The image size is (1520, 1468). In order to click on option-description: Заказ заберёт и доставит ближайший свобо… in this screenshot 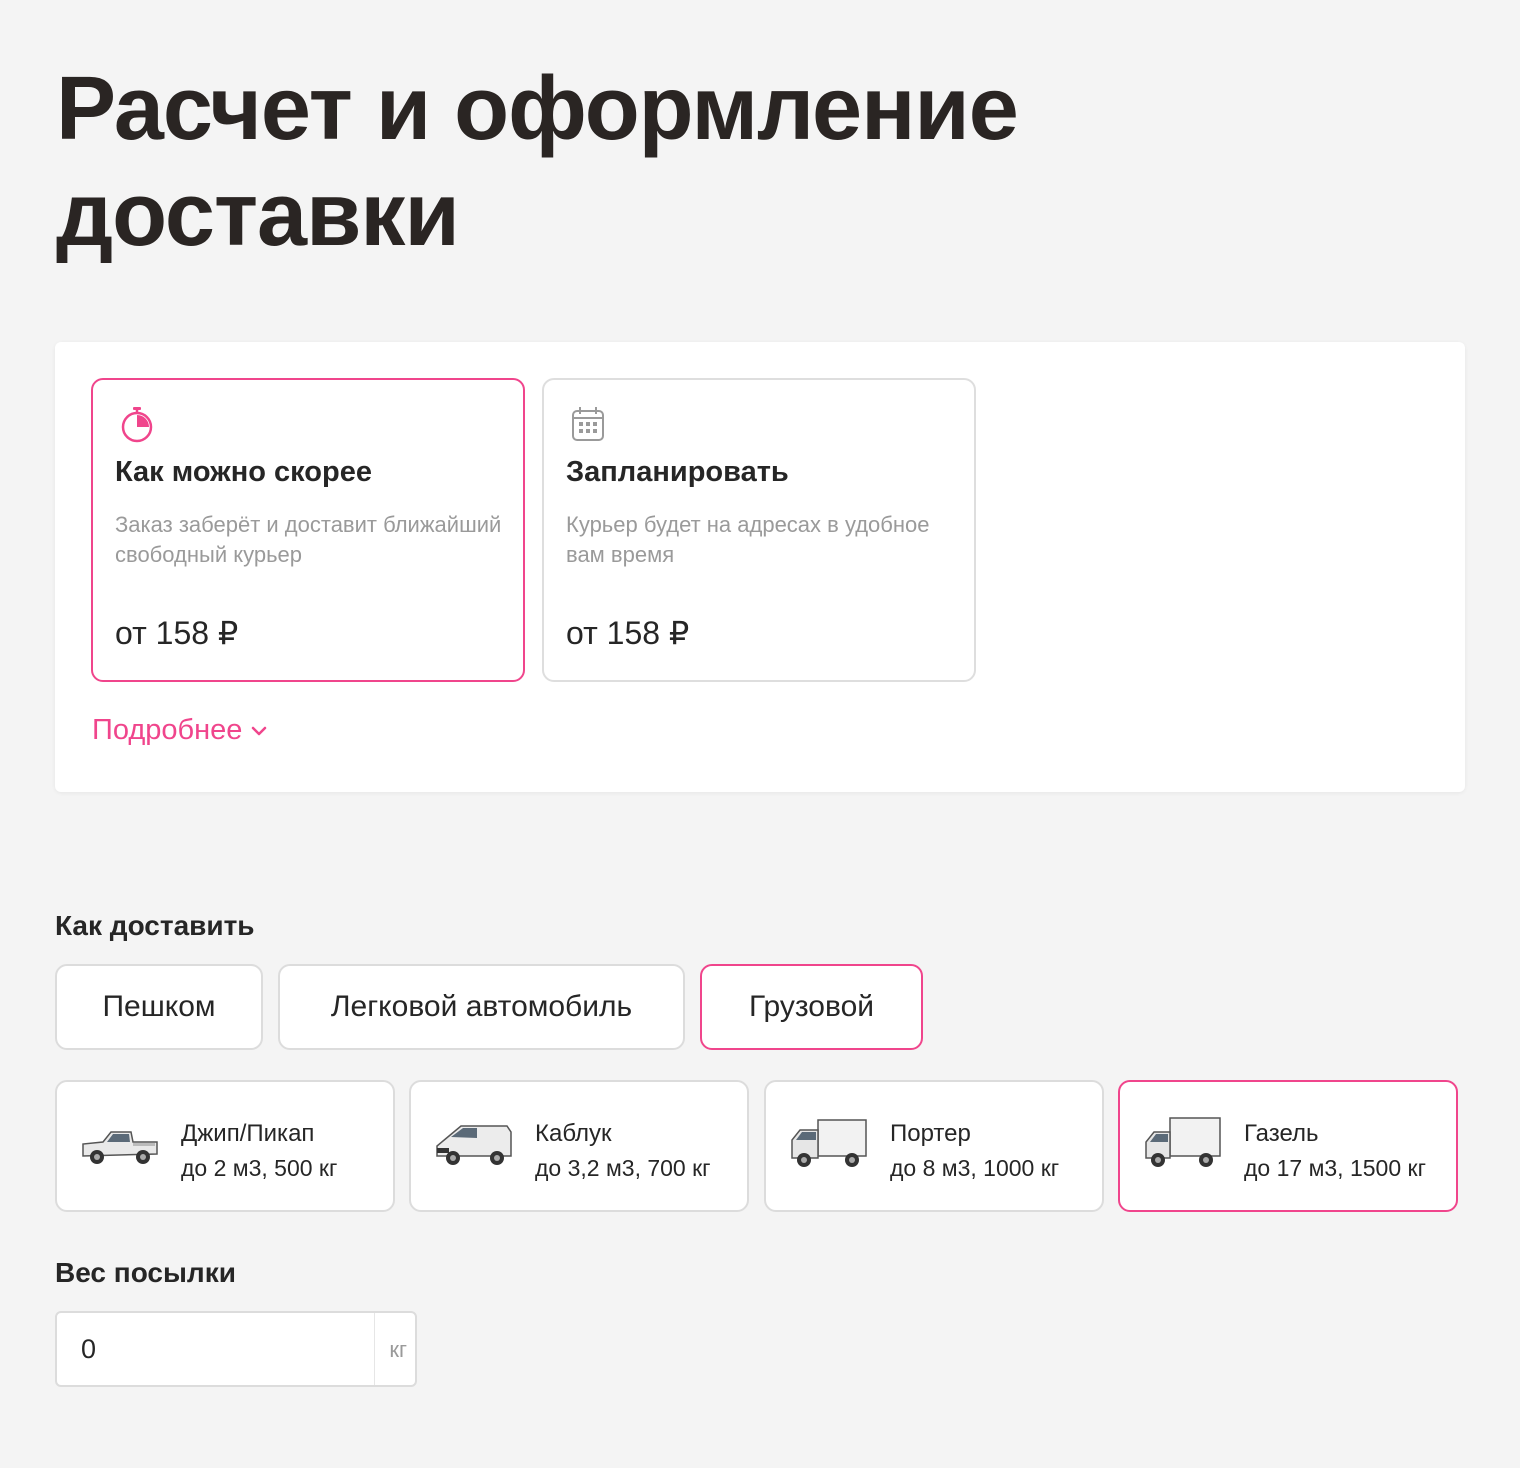, I will do `click(308, 539)`.